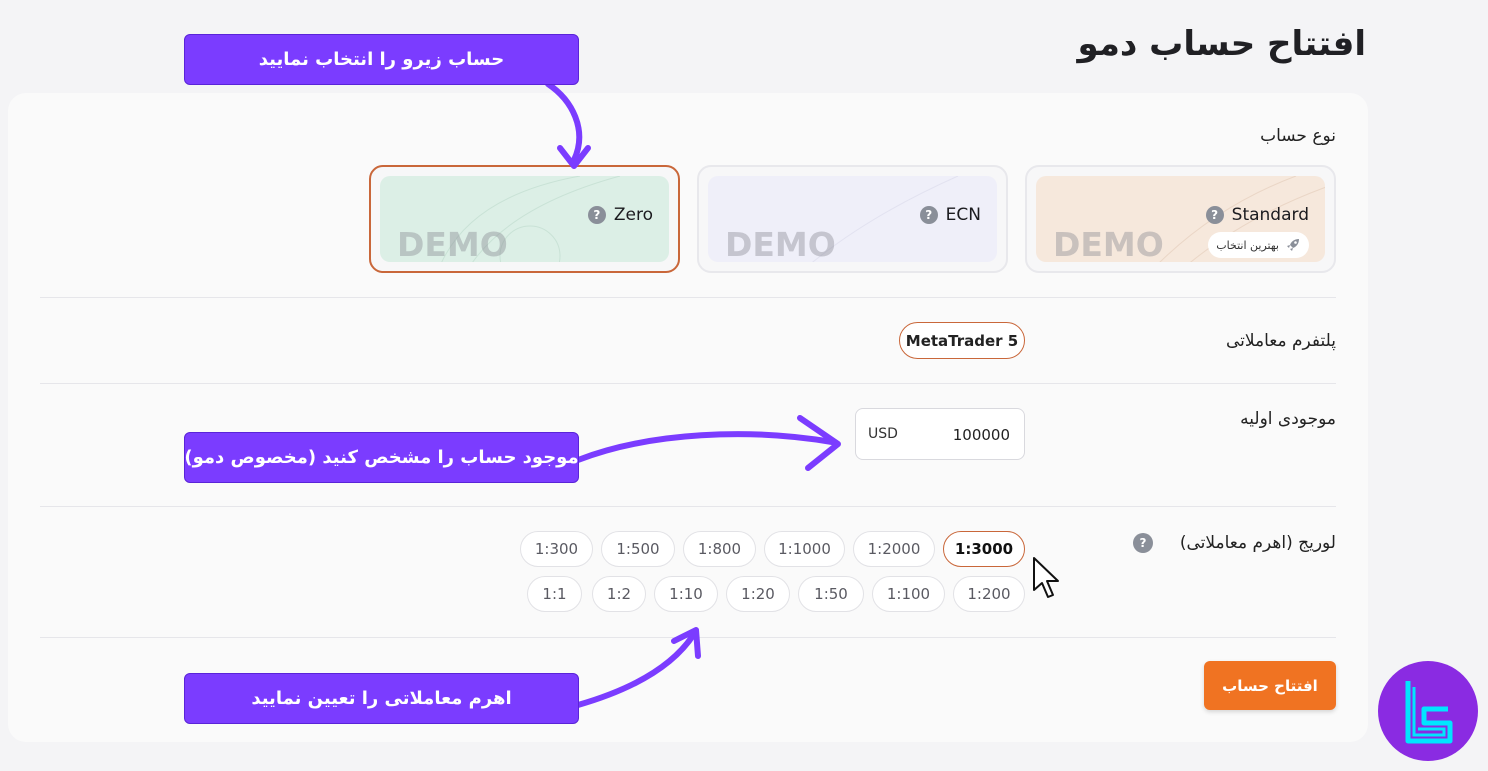  I want to click on callout-set-balance: موجود حساب را مشخص کنید (مخصوص دمو), so click(381, 457).